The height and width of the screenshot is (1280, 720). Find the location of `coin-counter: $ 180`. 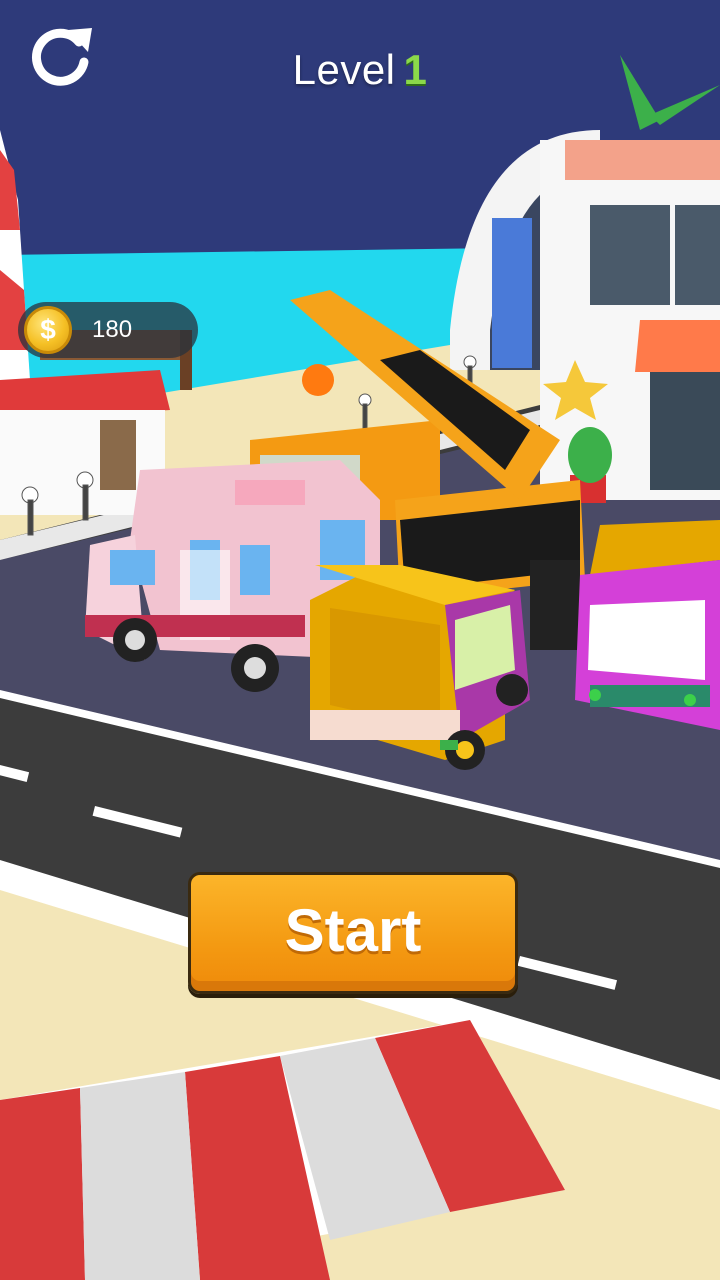

coin-counter: $ 180 is located at coordinates (108, 330).